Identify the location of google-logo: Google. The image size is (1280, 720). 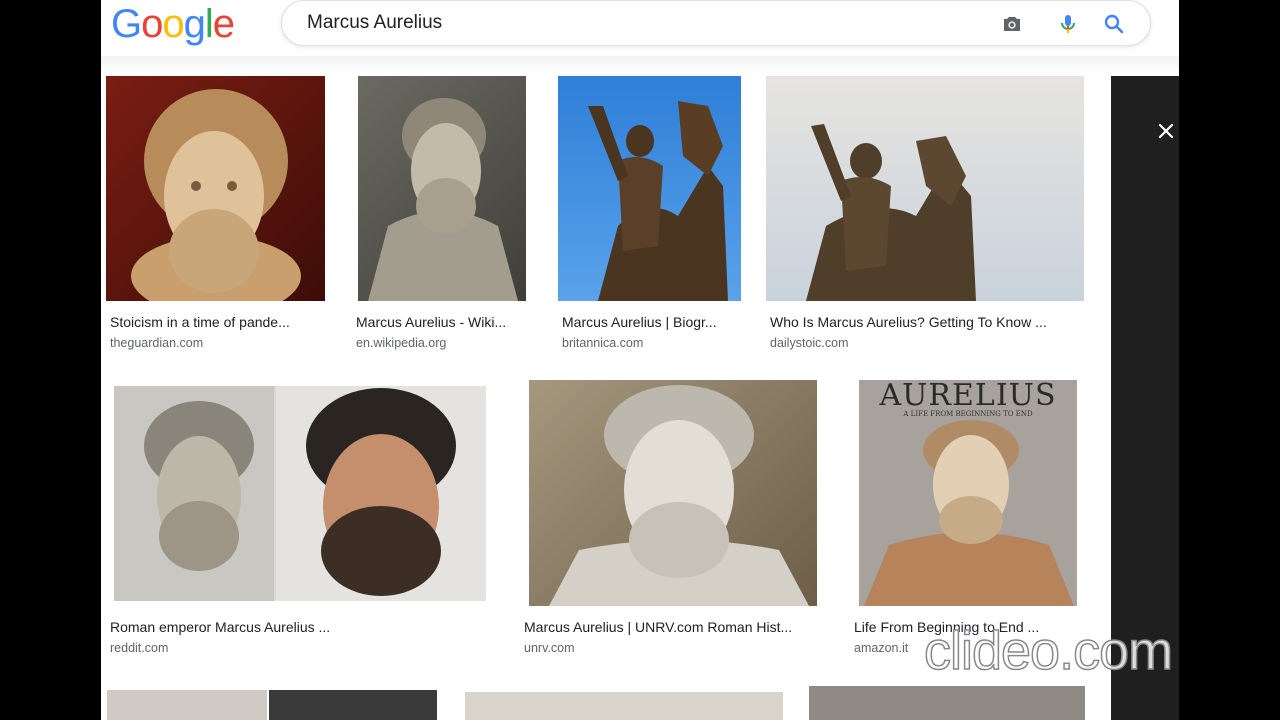
(173, 24).